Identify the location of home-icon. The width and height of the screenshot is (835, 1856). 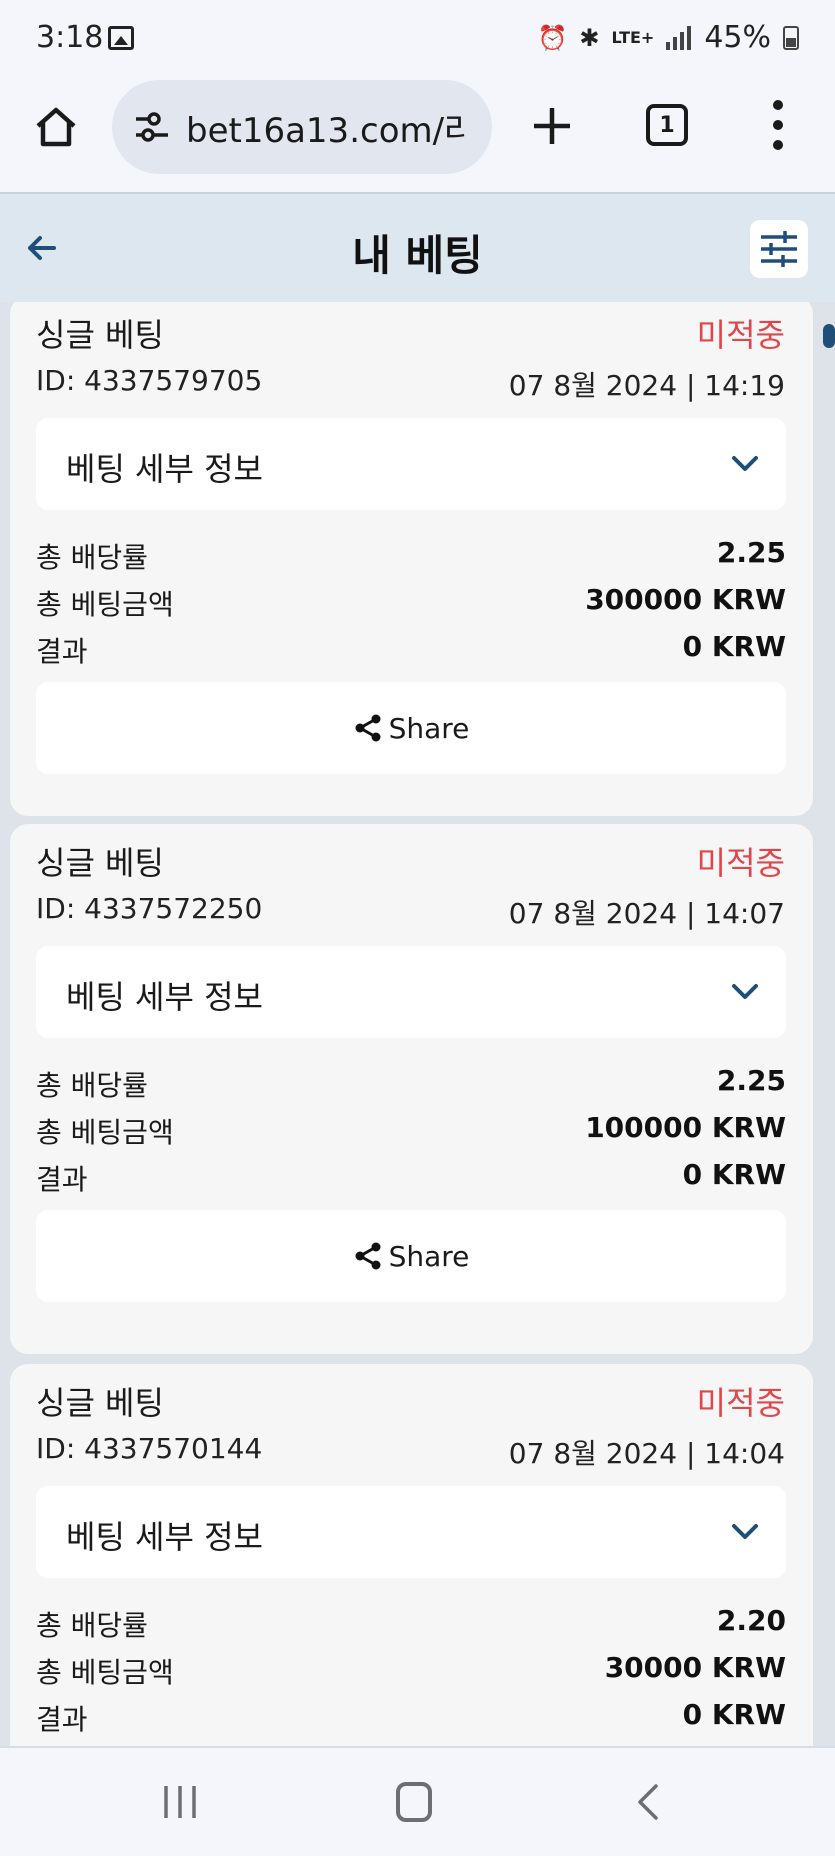
(56, 126).